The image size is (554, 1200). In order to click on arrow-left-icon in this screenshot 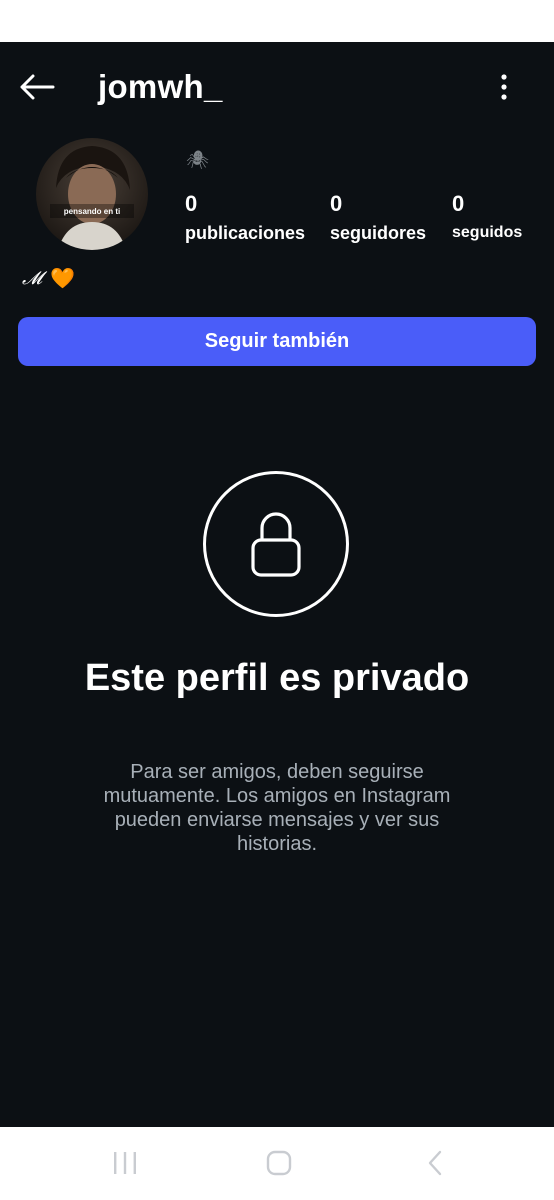, I will do `click(37, 87)`.